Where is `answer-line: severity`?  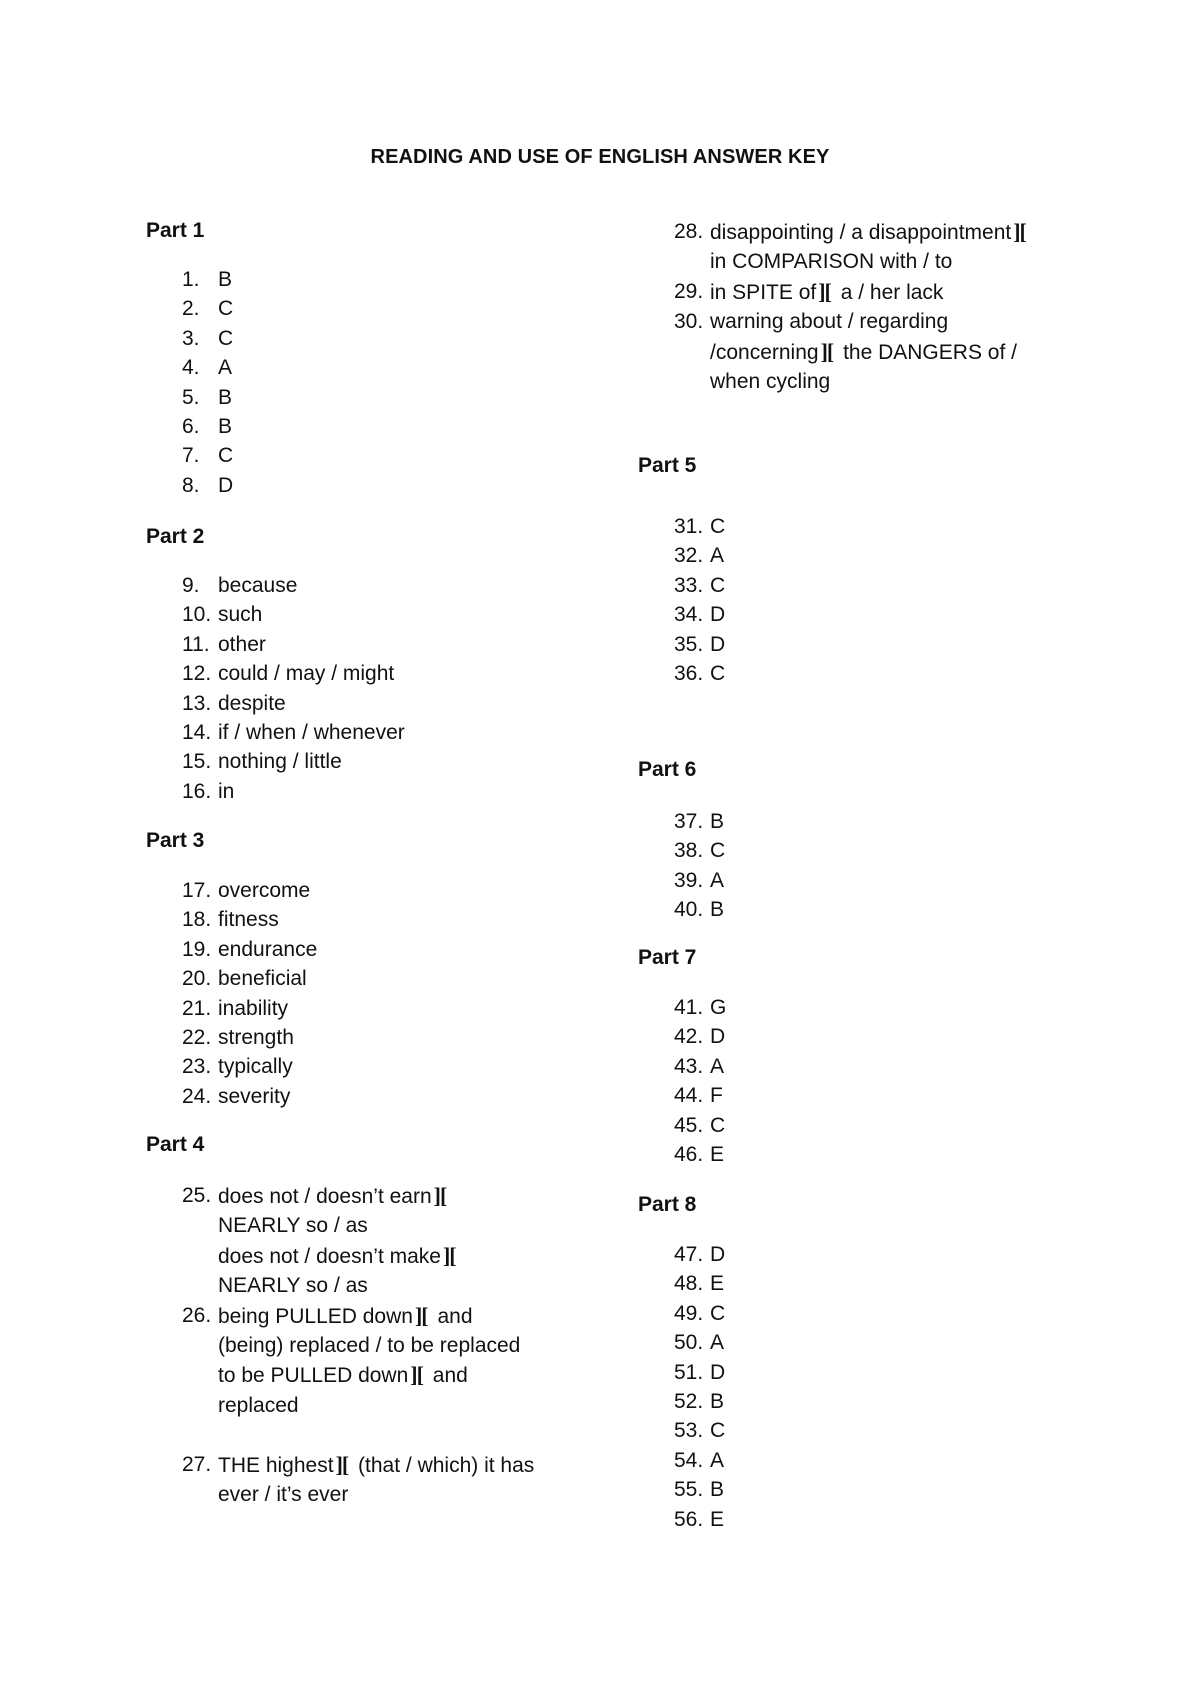
answer-line: severity is located at coordinates (254, 1096).